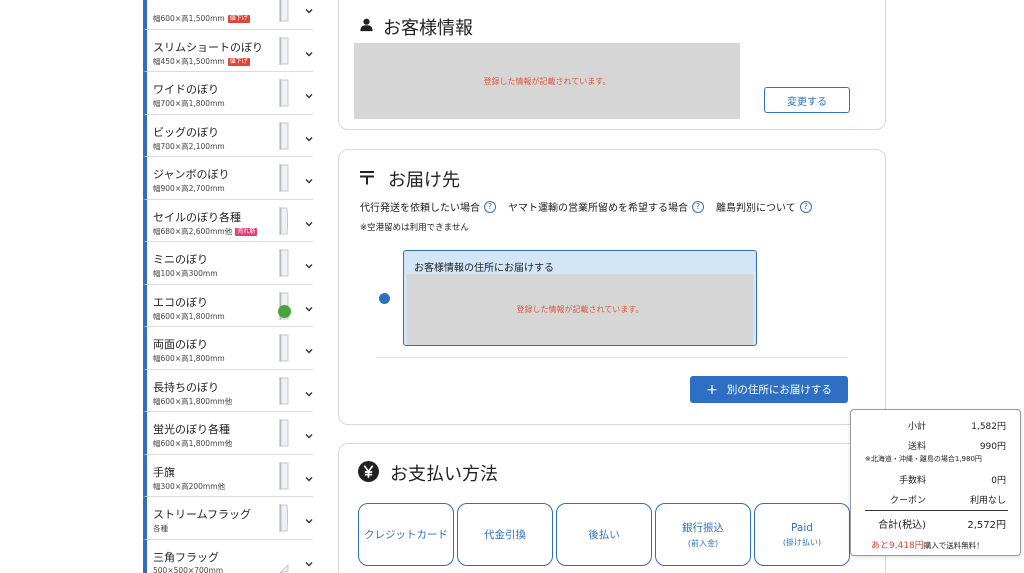  Describe the element at coordinates (228, 305) in the screenshot. I see `sidebar-item: エコのぼり 幅600×高1,800mm` at that location.